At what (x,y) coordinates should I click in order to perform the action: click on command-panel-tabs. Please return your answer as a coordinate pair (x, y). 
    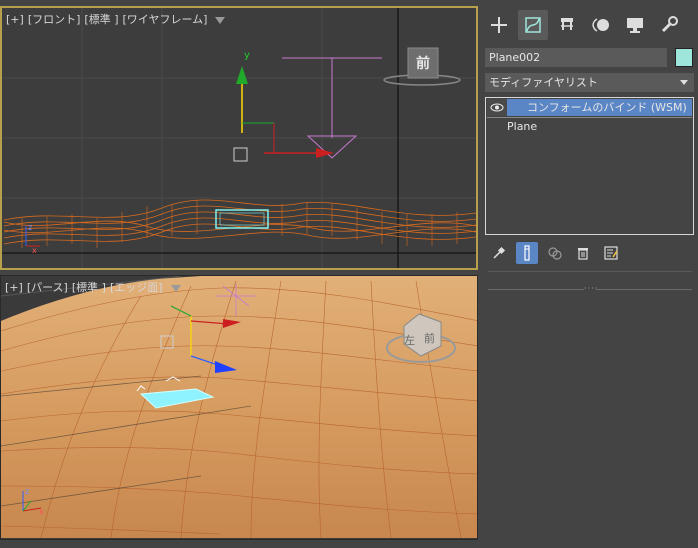
    Looking at the image, I should click on (589, 28).